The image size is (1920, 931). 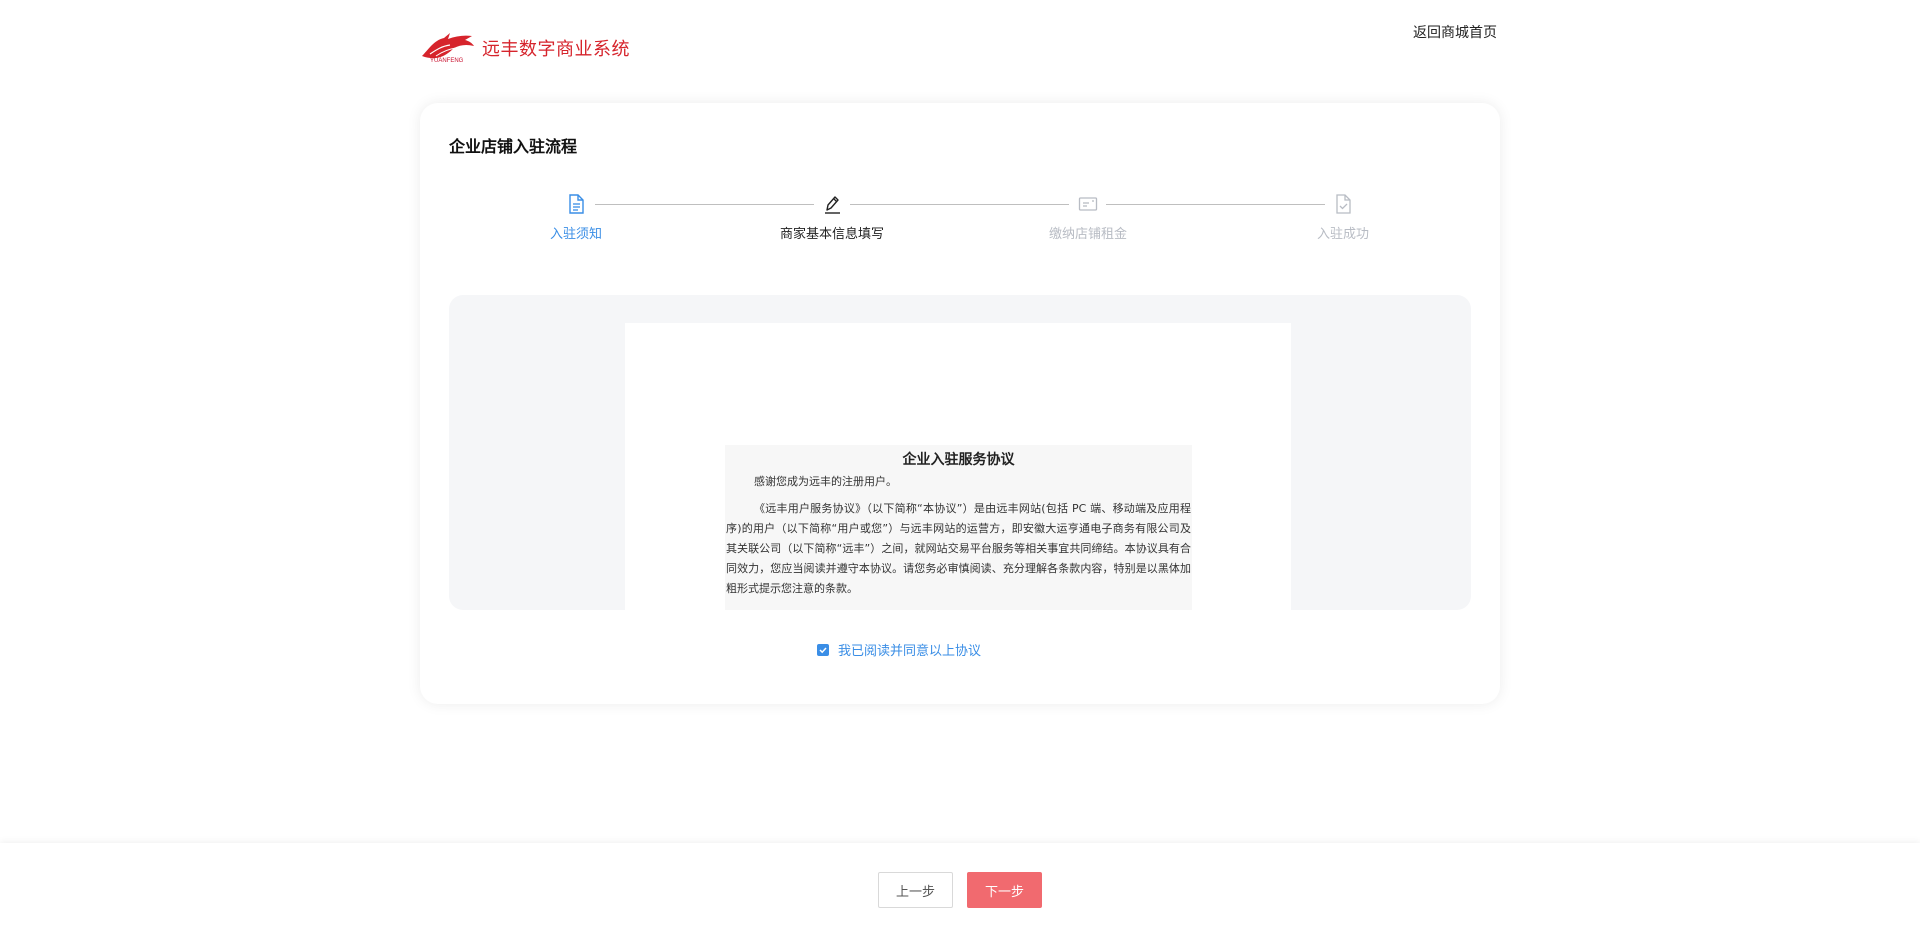 What do you see at coordinates (1004, 890) in the screenshot?
I see `next-step-button: 下一步` at bounding box center [1004, 890].